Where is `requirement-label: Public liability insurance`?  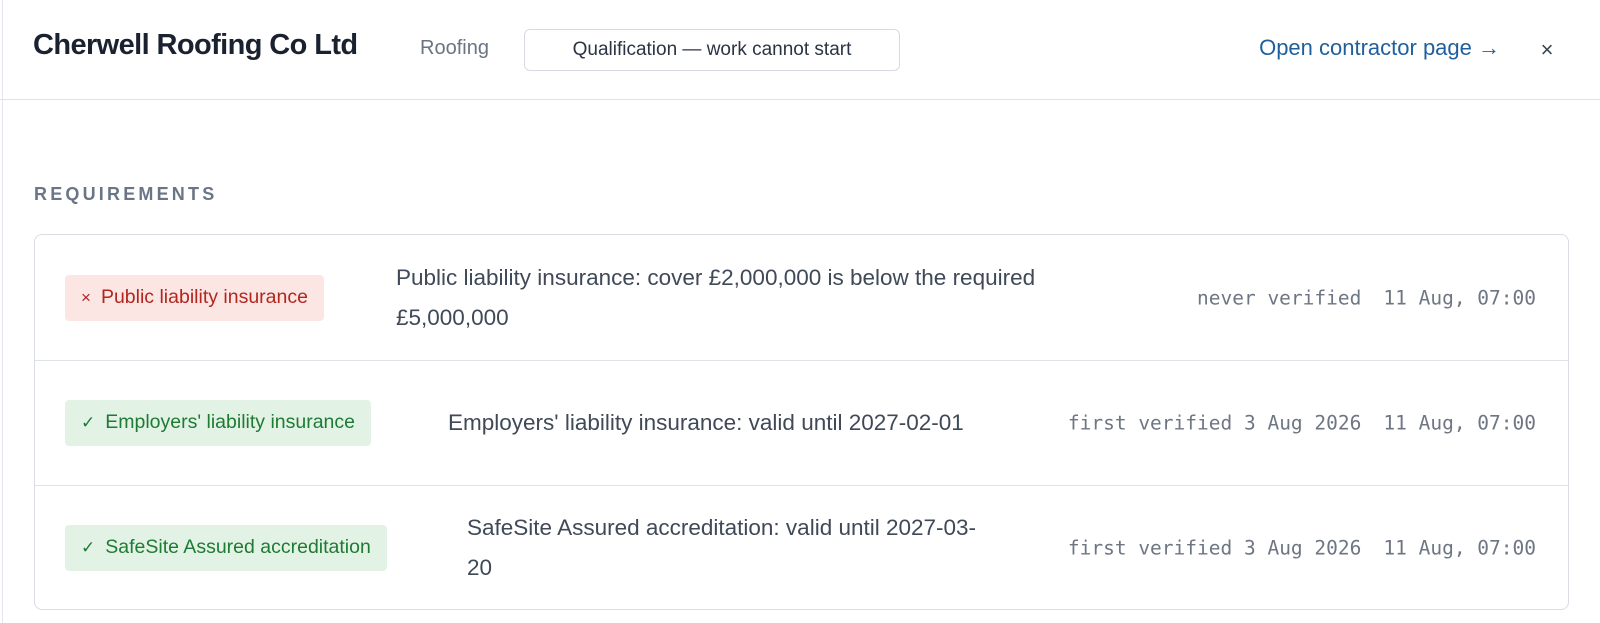
requirement-label: Public liability insurance is located at coordinates (204, 297).